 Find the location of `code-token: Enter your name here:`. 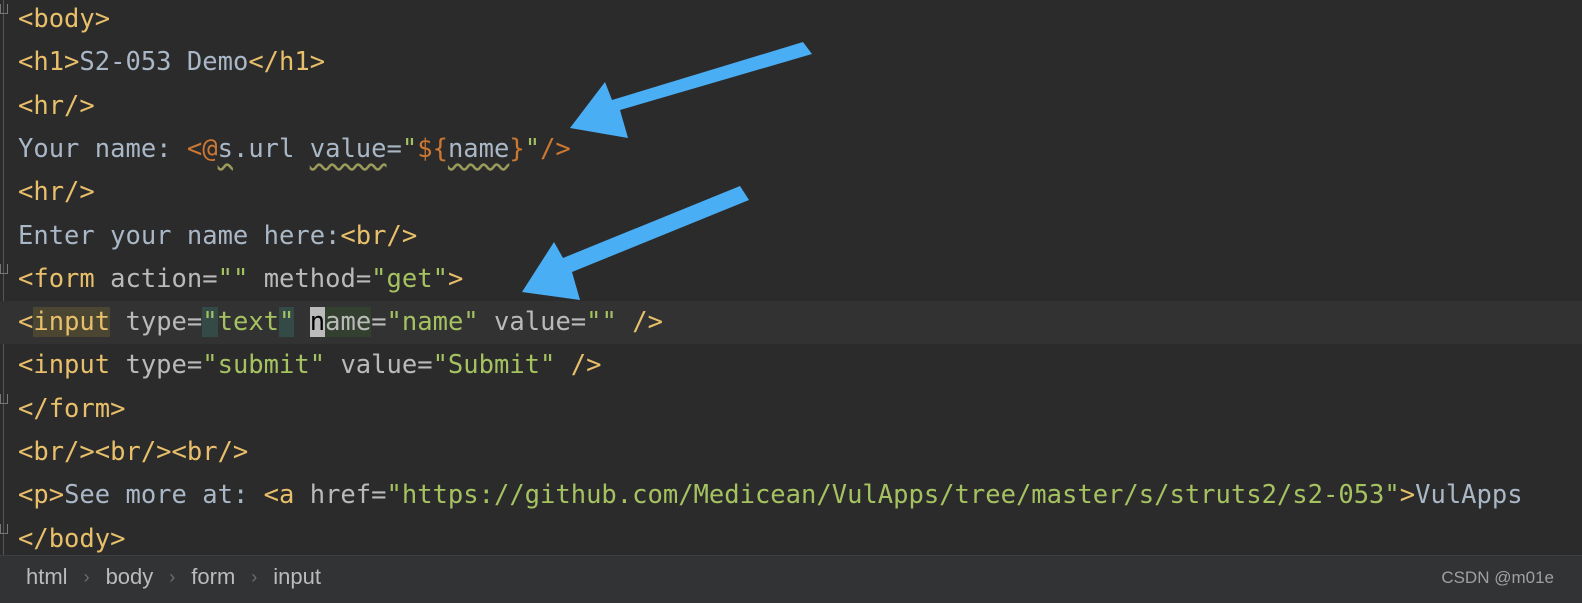

code-token: Enter your name here: is located at coordinates (179, 235).